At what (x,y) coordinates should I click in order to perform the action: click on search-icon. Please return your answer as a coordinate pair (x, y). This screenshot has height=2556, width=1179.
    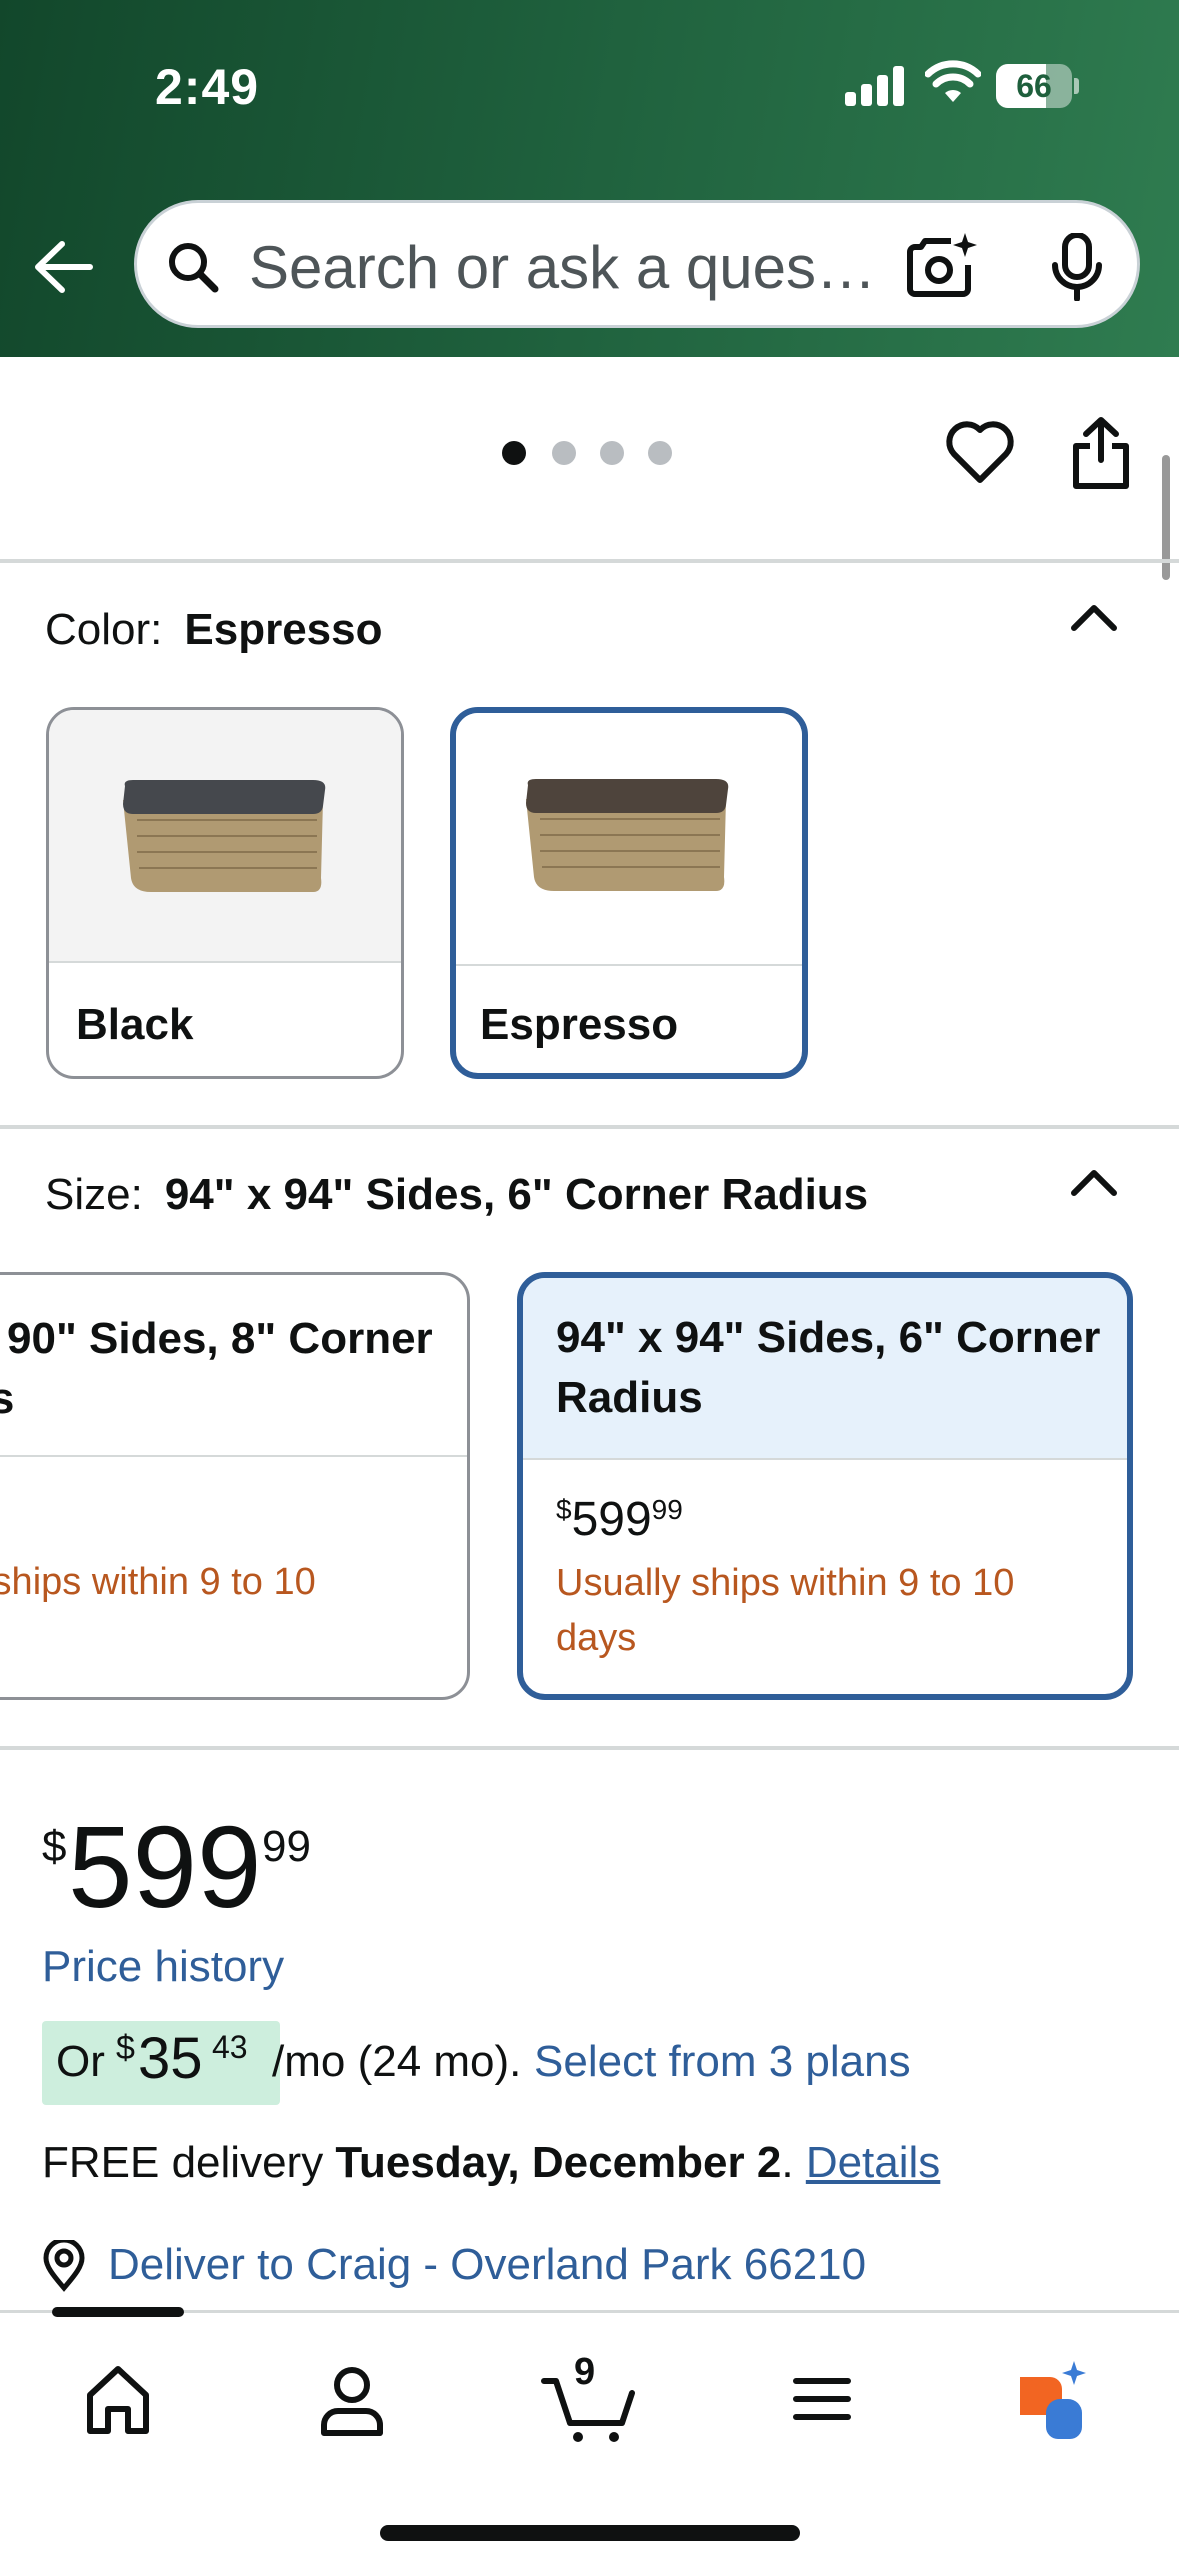
    Looking at the image, I should click on (194, 268).